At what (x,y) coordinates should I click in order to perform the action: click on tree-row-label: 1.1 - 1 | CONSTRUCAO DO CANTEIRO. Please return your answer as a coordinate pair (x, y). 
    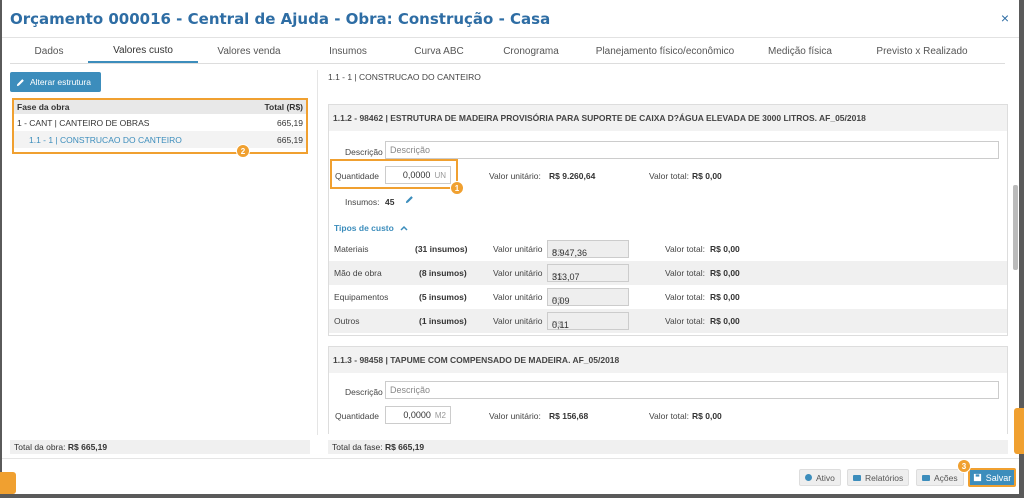
    Looking at the image, I should click on (105, 139).